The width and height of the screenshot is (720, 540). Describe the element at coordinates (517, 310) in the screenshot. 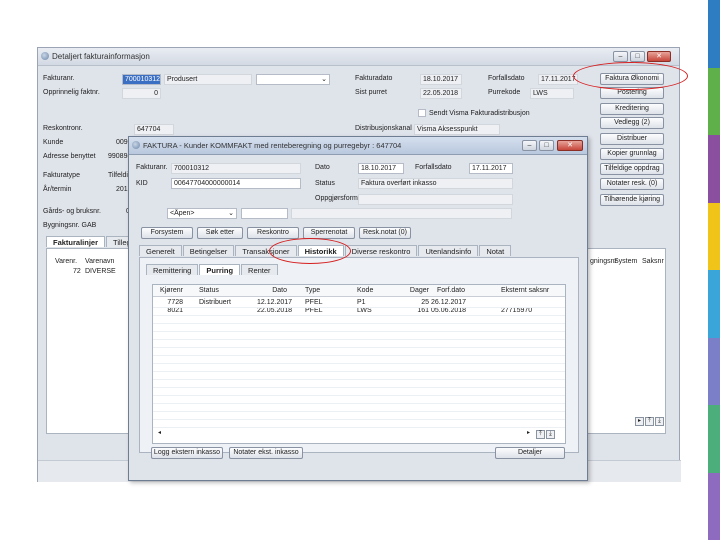

I see `table-cell: 27715970` at that location.